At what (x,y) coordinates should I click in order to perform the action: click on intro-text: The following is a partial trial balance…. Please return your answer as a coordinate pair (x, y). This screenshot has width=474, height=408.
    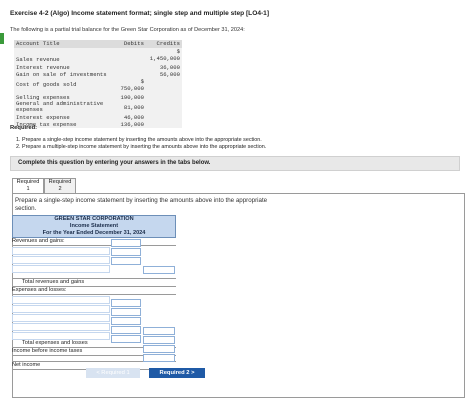
    Looking at the image, I should click on (127, 30).